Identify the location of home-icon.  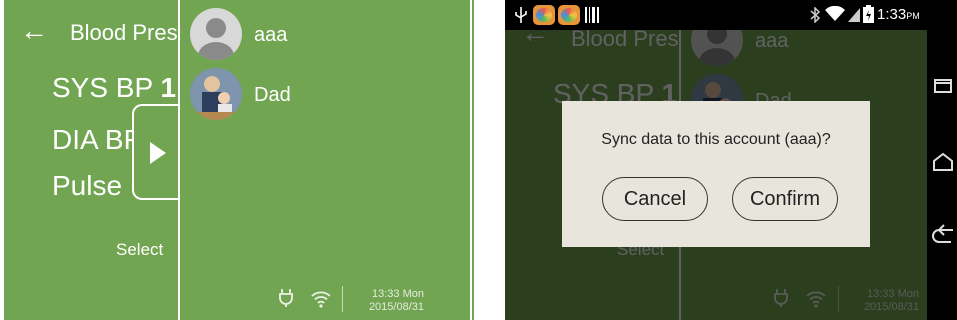
(943, 162).